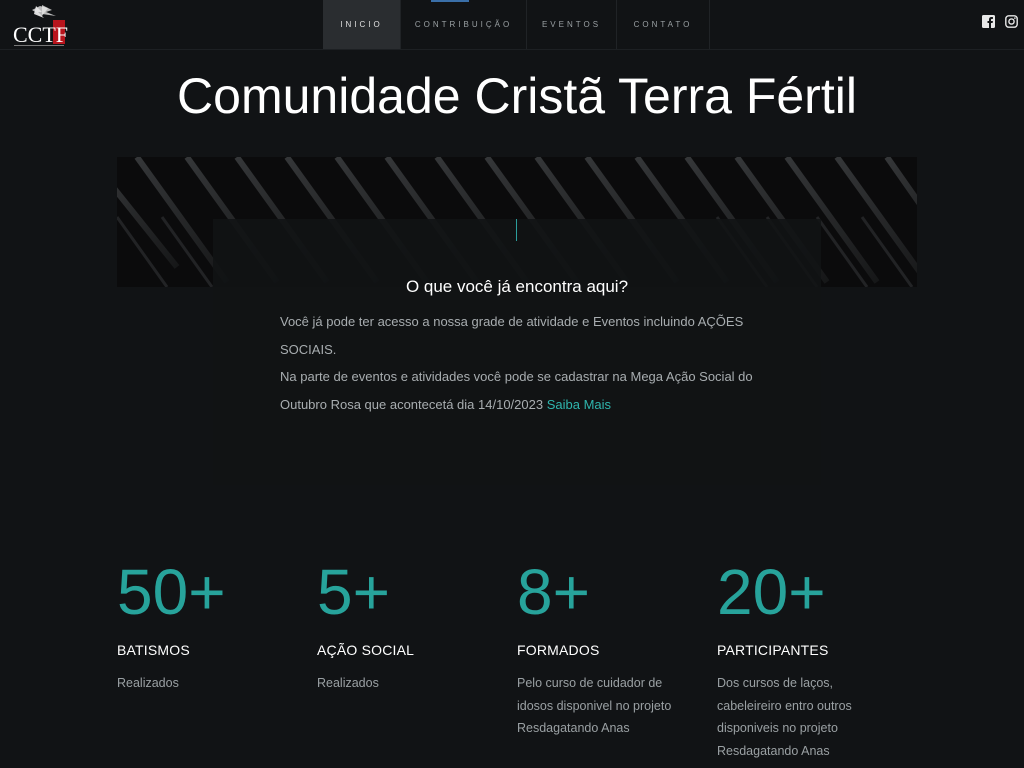 The height and width of the screenshot is (768, 1024). I want to click on stat-number: 5+, so click(353, 592).